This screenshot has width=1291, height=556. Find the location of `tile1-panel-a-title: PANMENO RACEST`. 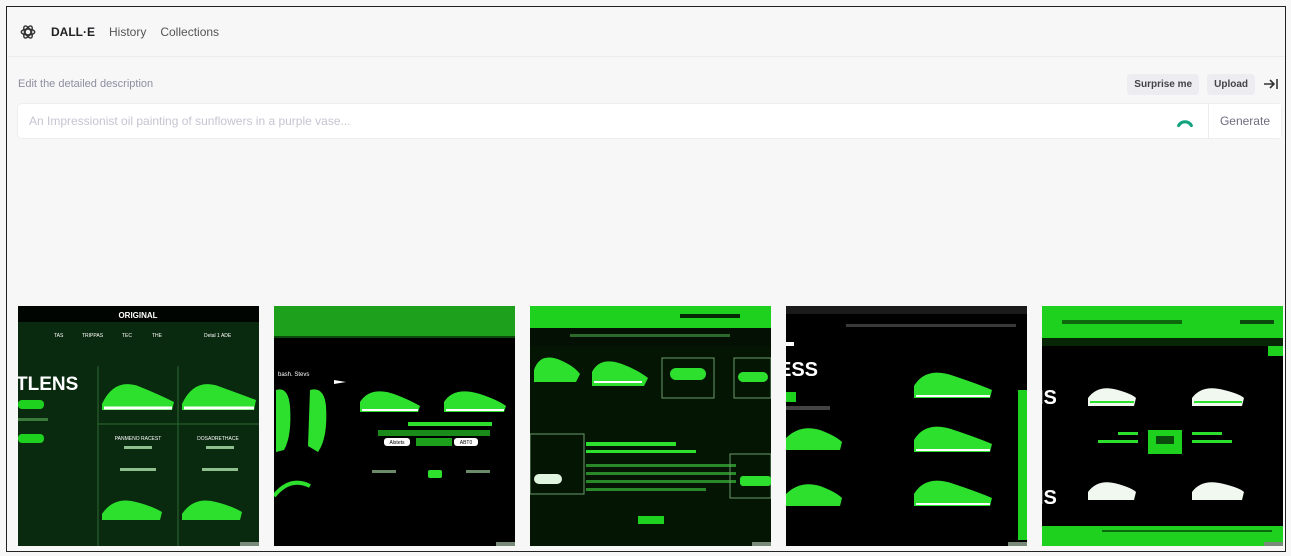

tile1-panel-a-title: PANMENO RACEST is located at coordinates (138, 439).